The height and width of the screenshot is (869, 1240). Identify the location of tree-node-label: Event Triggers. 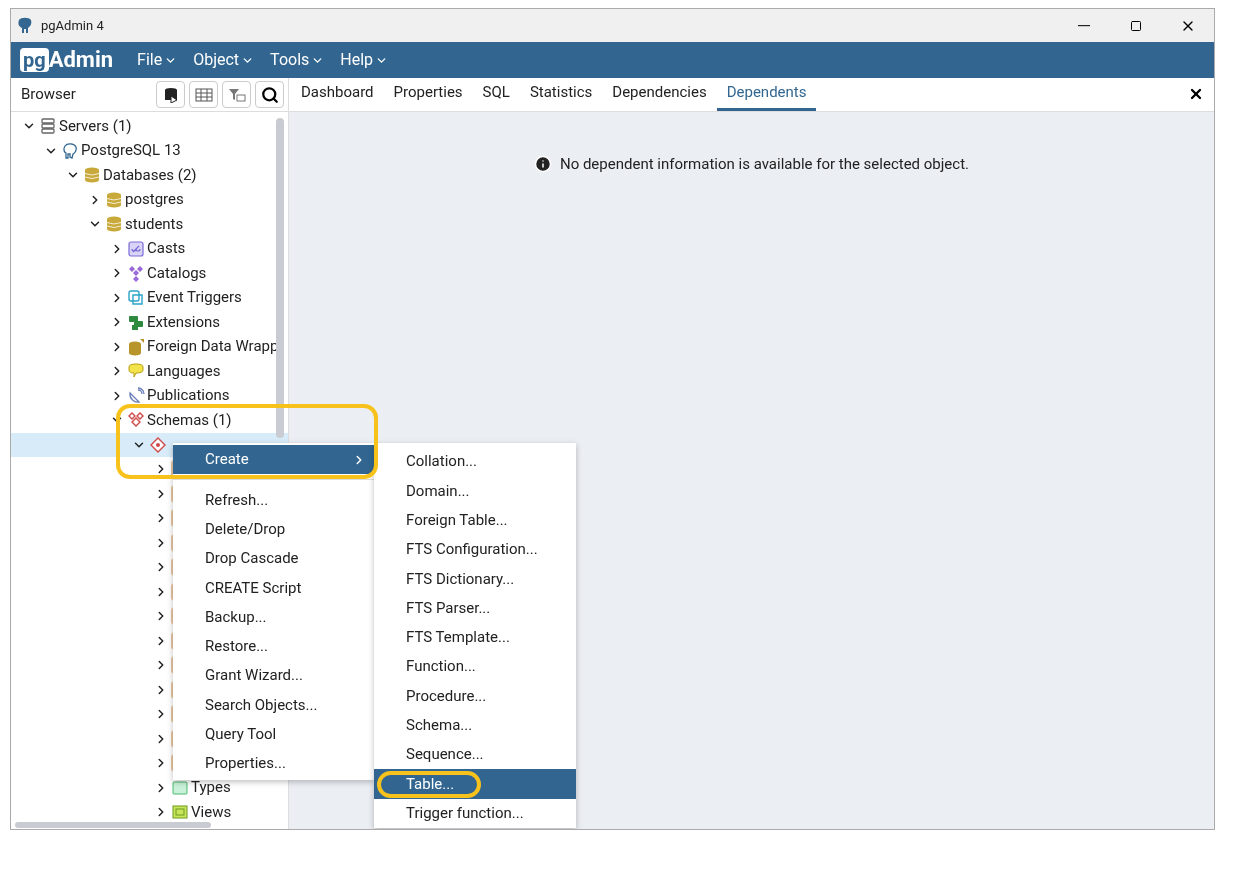
(194, 298).